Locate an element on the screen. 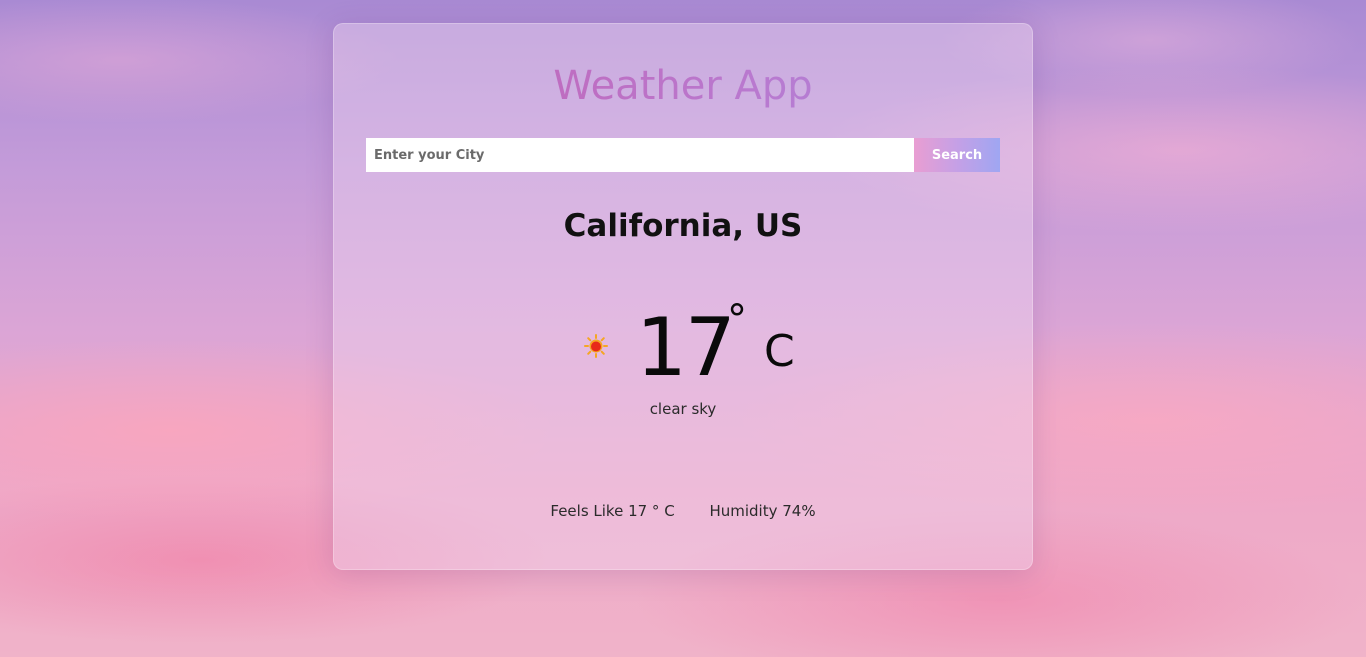 Image resolution: width=1366 pixels, height=657 pixels. temperature-unit: C is located at coordinates (779, 351).